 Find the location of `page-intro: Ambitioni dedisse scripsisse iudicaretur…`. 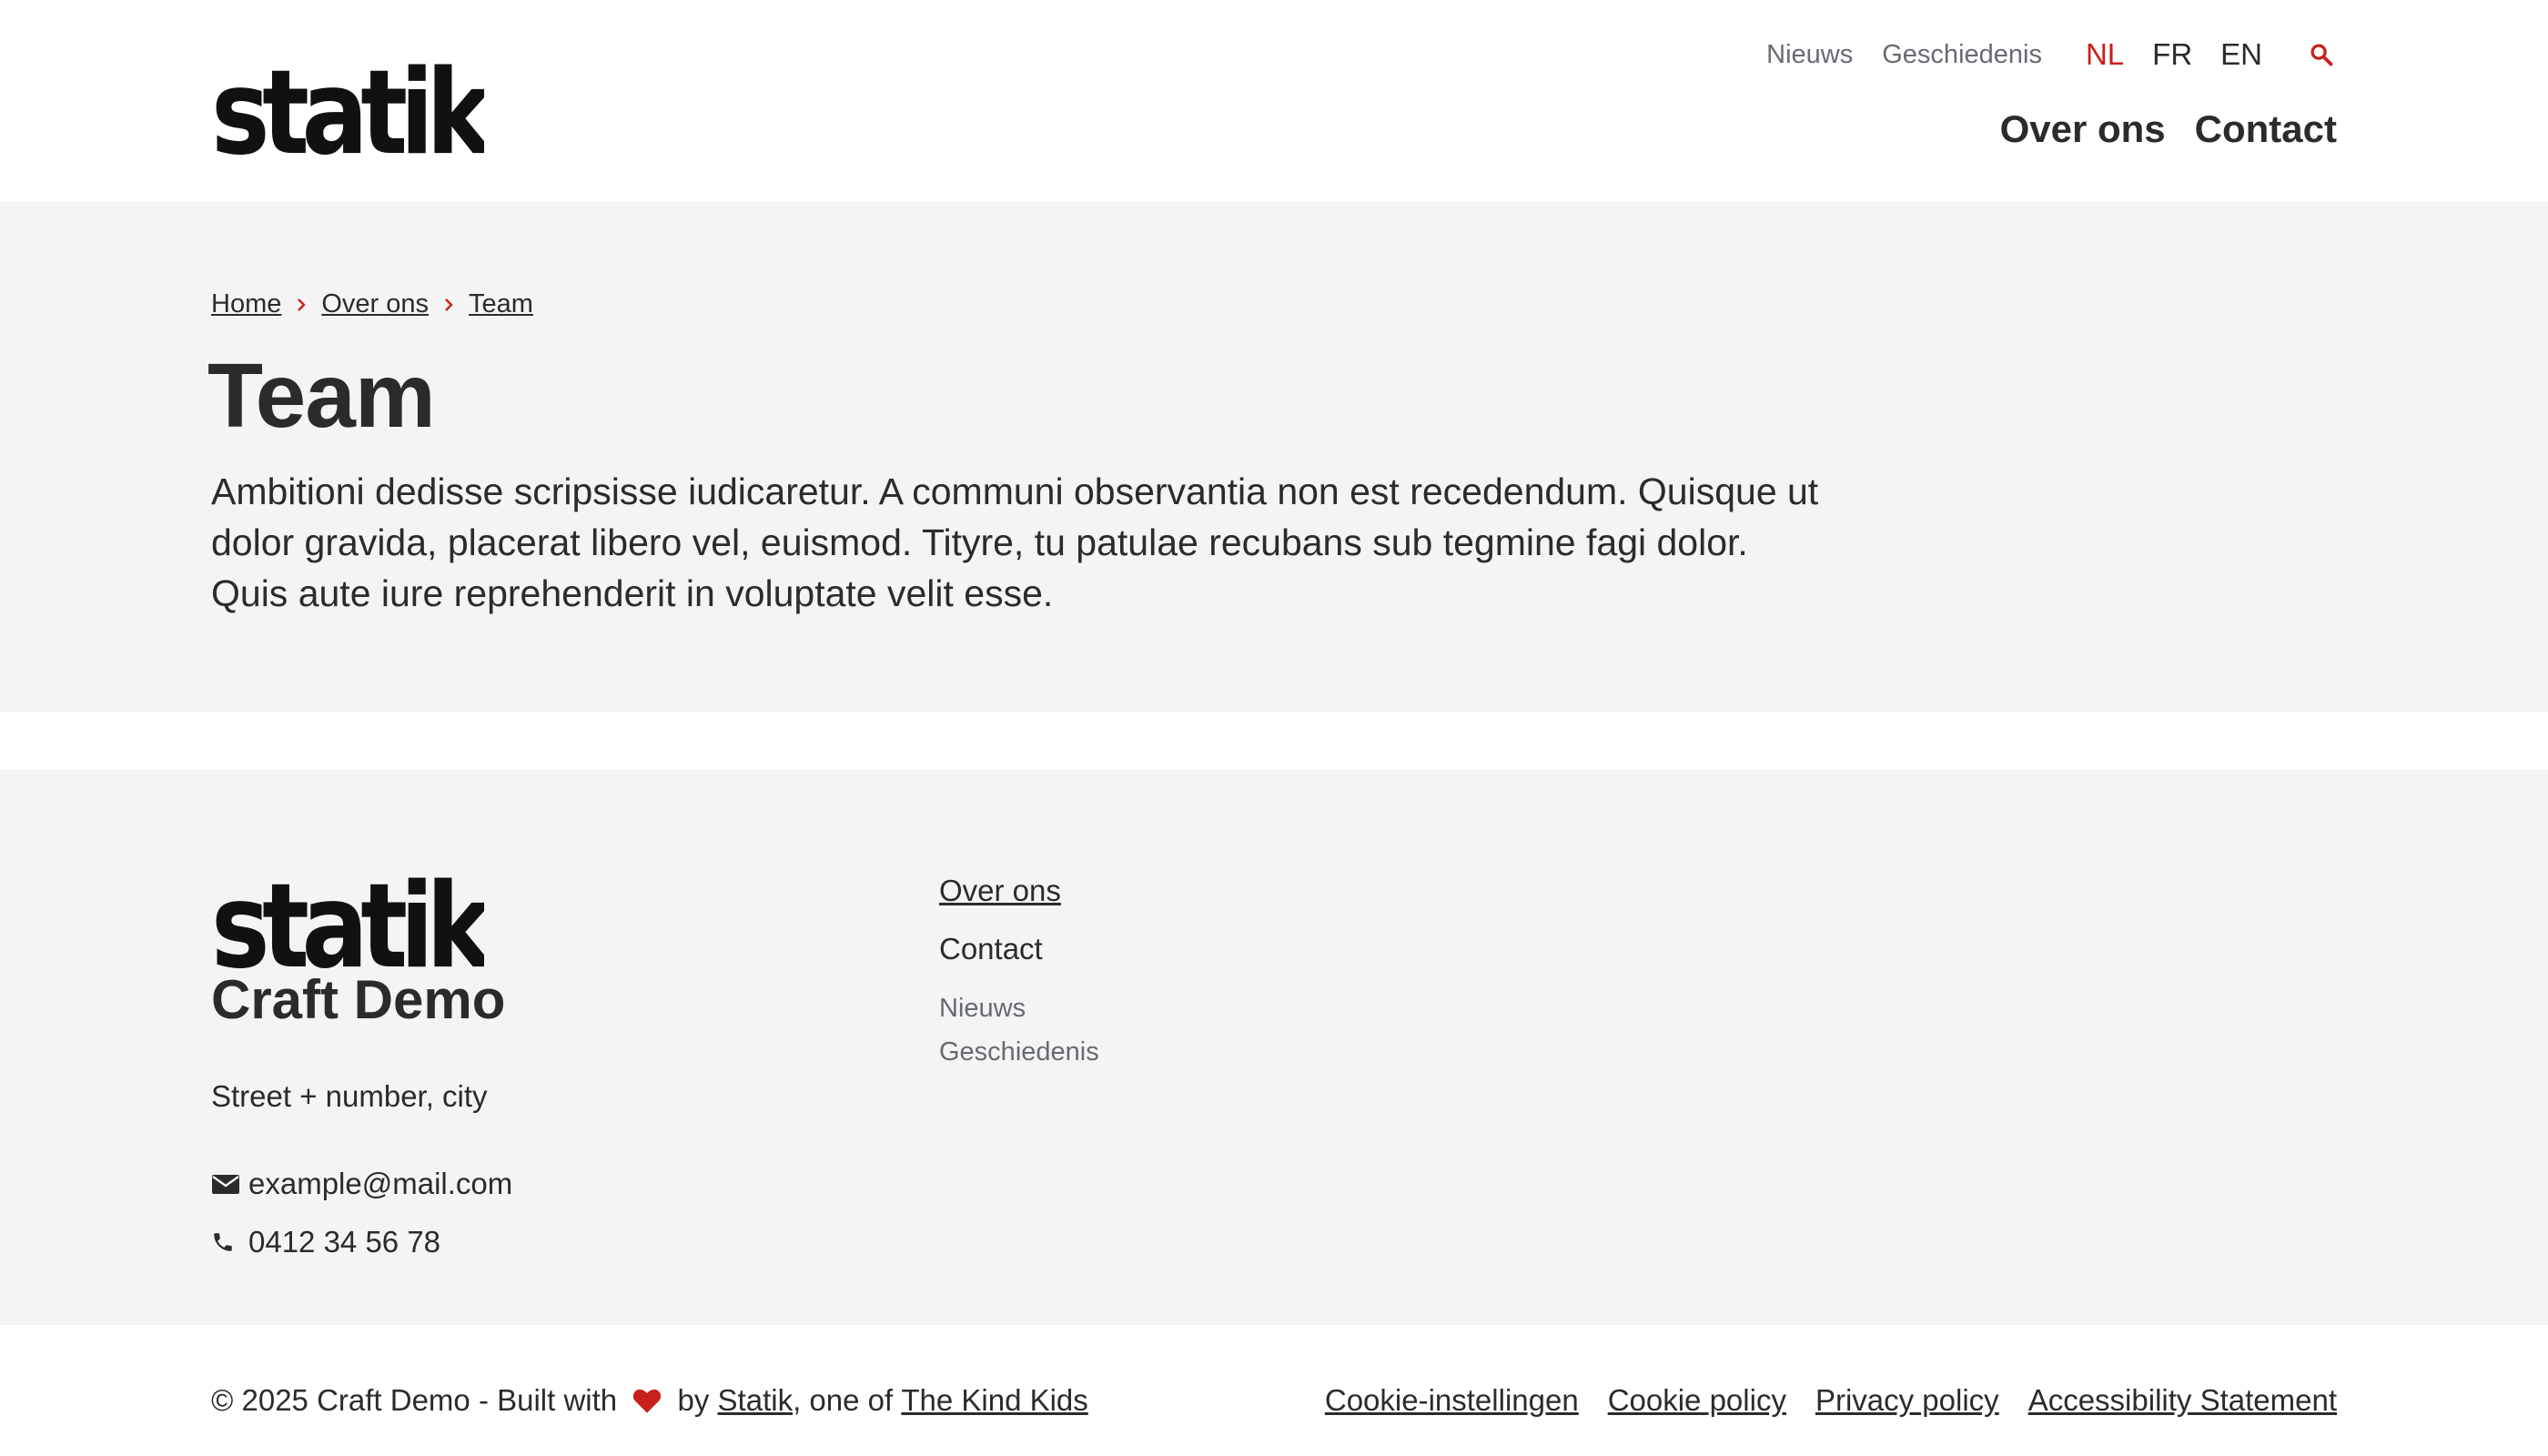

page-intro: Ambitioni dedisse scripsisse iudicaretur… is located at coordinates (1015, 542).